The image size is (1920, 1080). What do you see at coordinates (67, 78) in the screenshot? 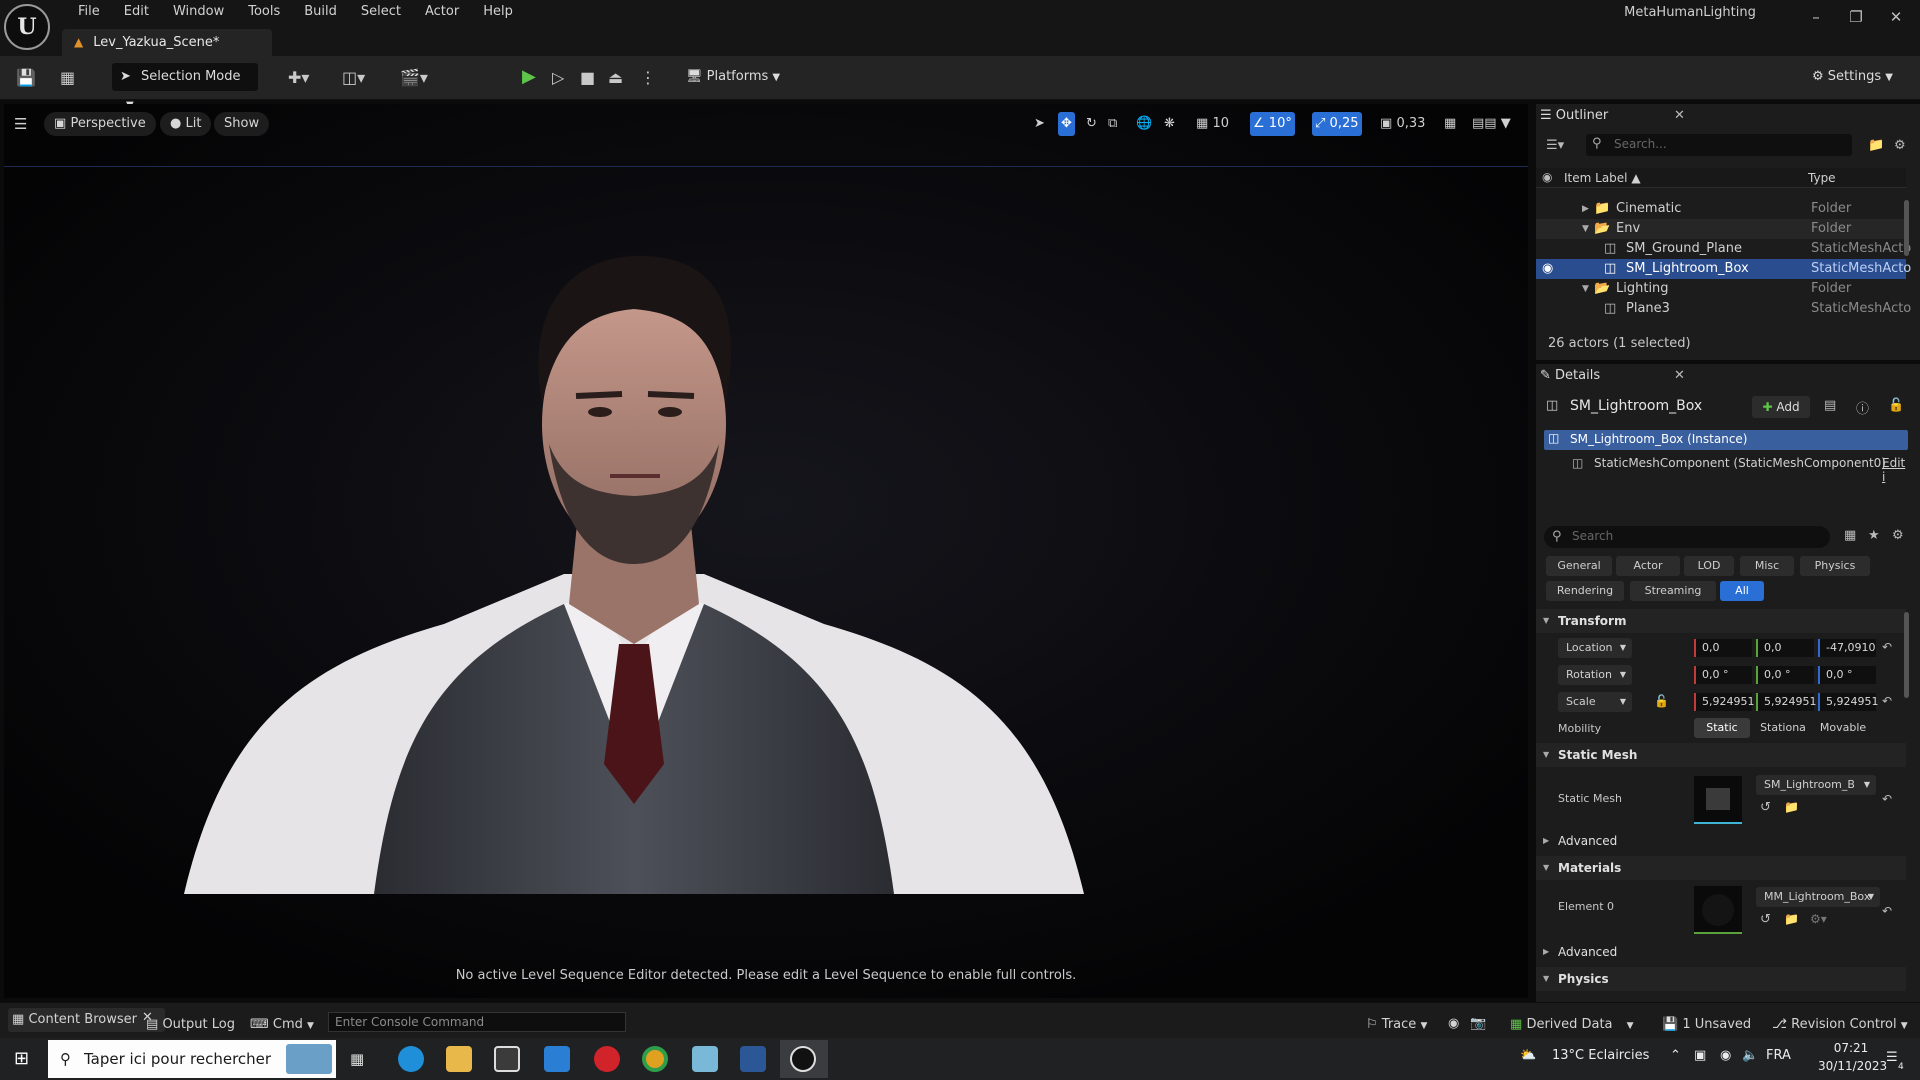
I see `content-browser-icon: ▦` at bounding box center [67, 78].